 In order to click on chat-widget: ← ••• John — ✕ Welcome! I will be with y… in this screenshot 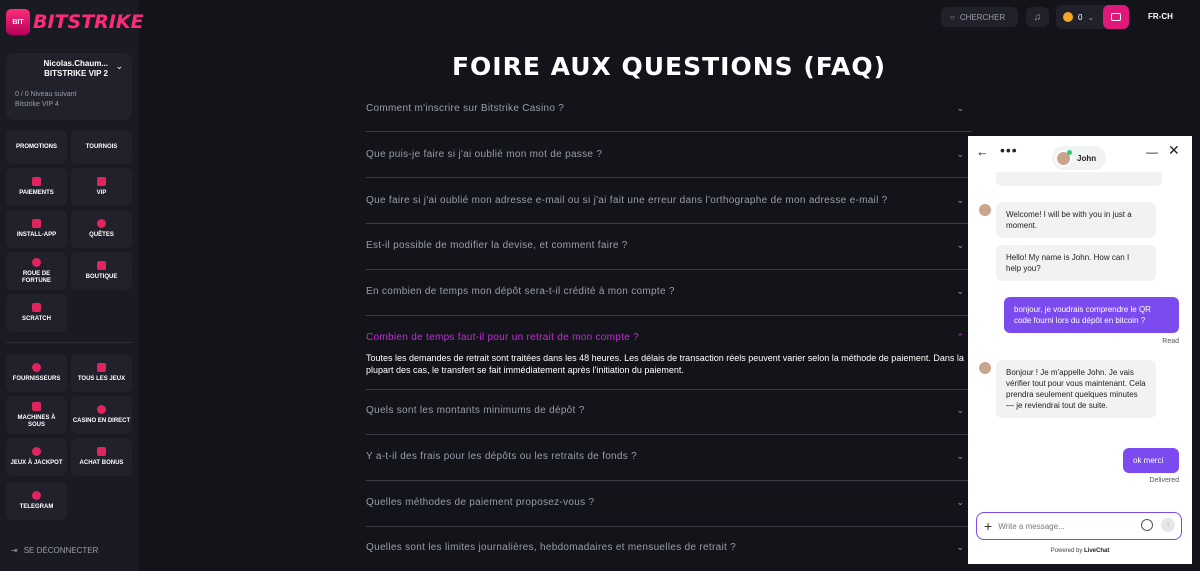, I will do `click(1080, 350)`.